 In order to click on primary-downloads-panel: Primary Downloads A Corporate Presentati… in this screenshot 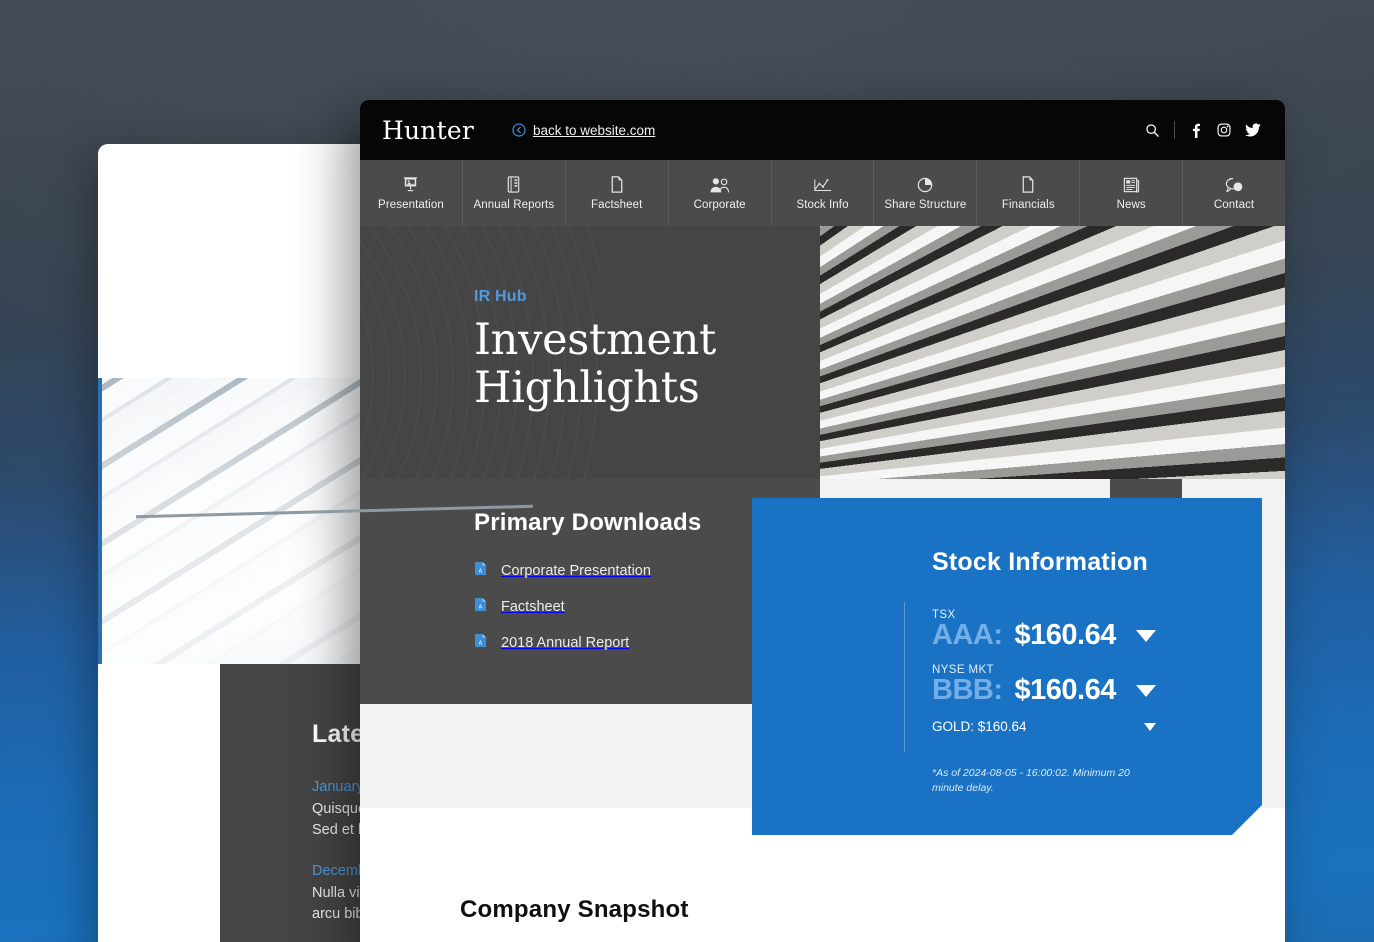, I will do `click(590, 591)`.